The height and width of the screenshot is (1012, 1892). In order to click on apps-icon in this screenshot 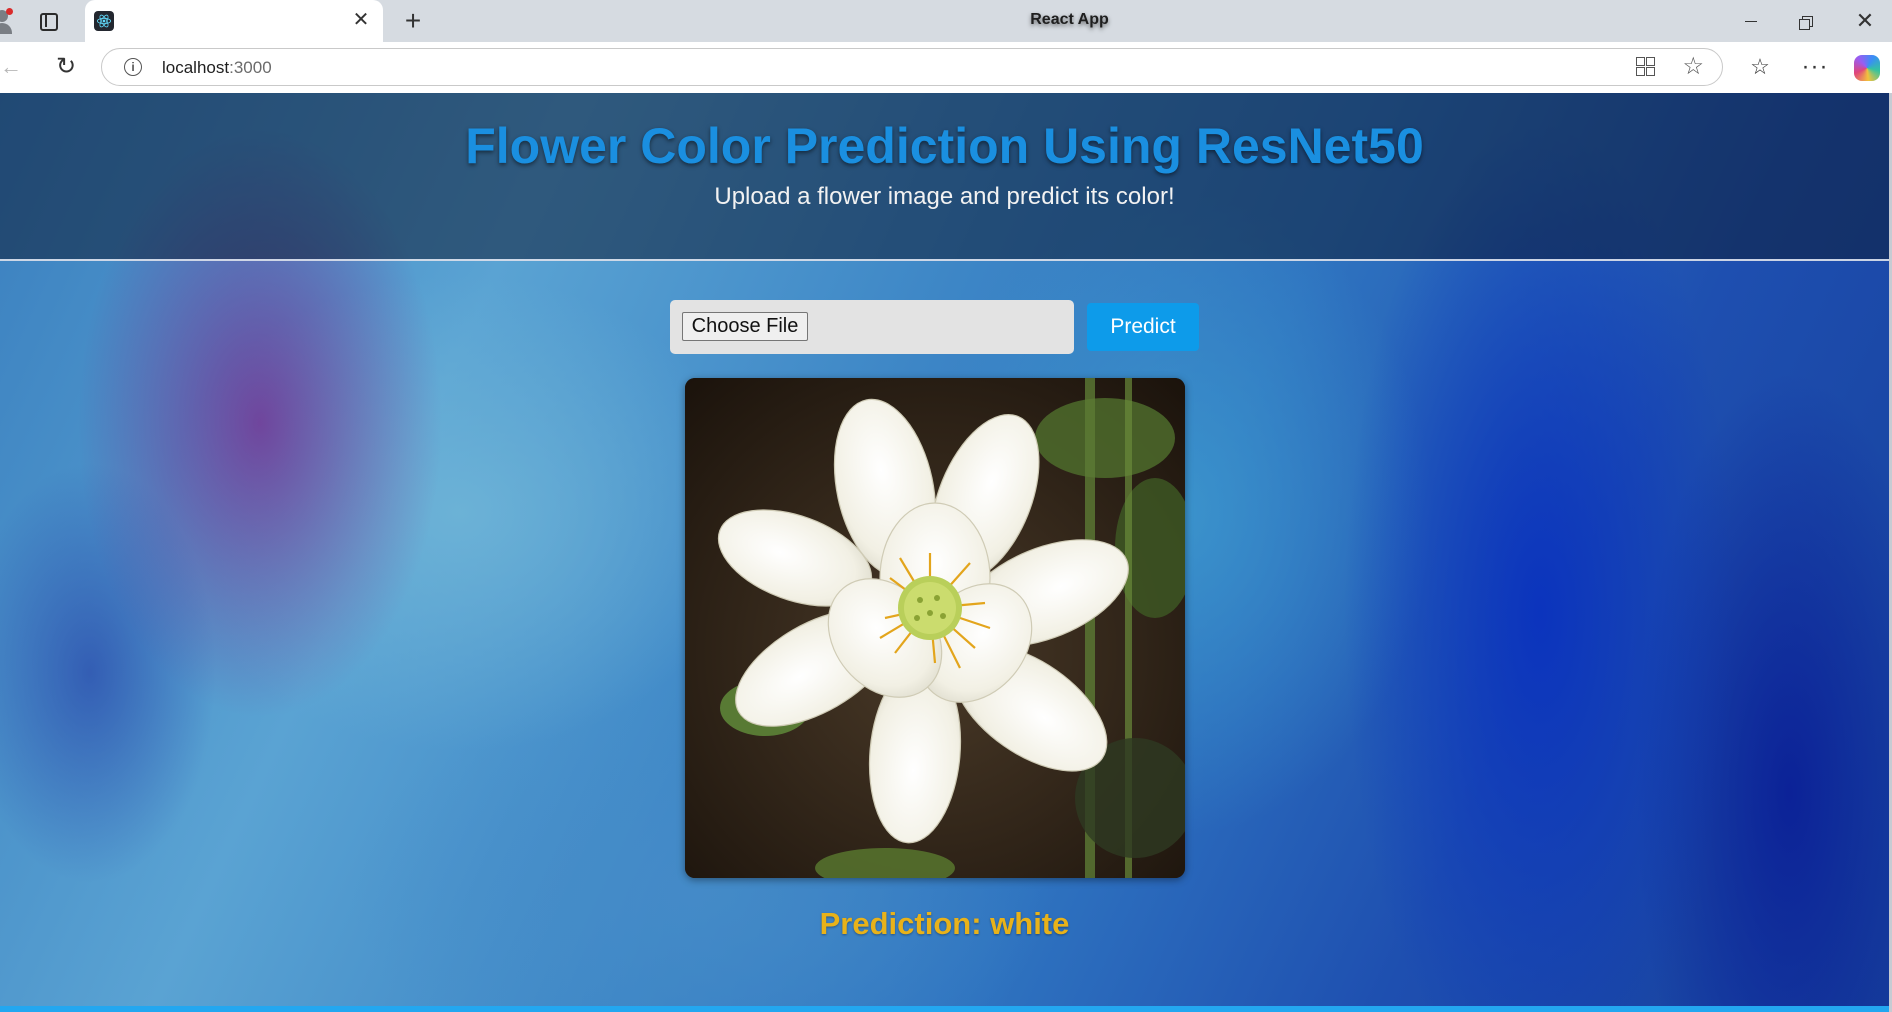, I will do `click(1646, 67)`.